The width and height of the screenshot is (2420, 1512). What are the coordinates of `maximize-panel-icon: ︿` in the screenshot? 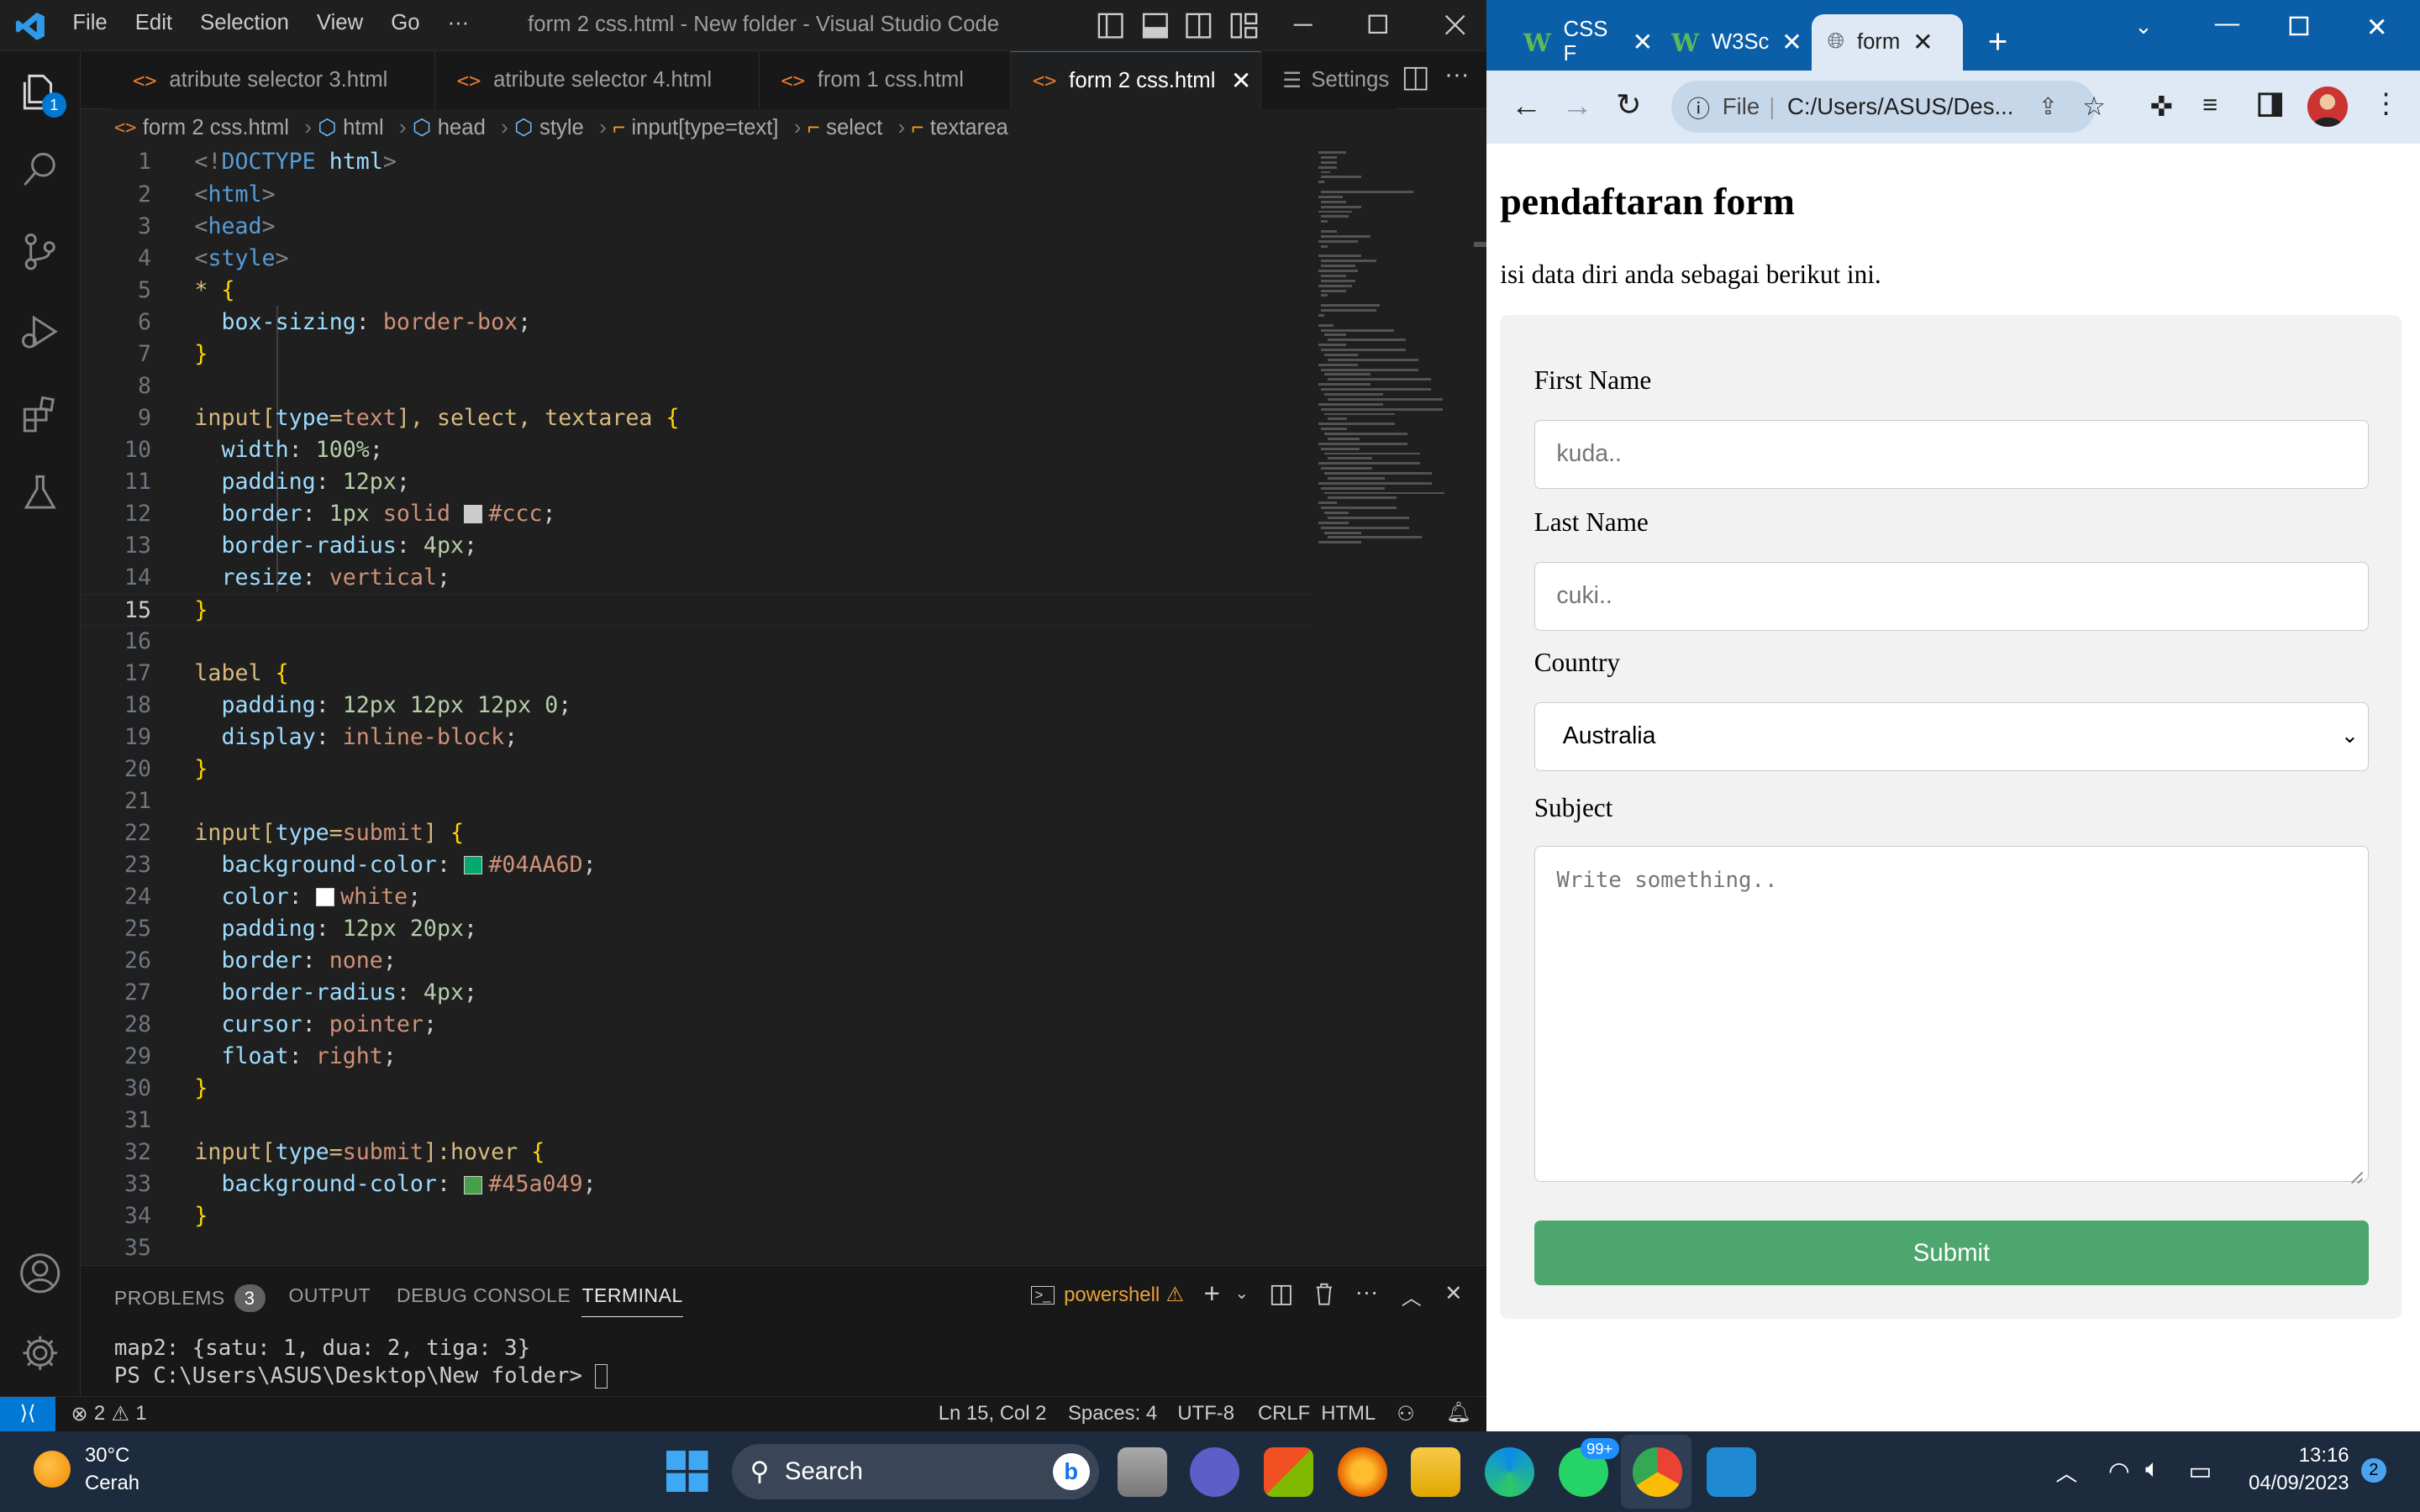 It's located at (1412, 1295).